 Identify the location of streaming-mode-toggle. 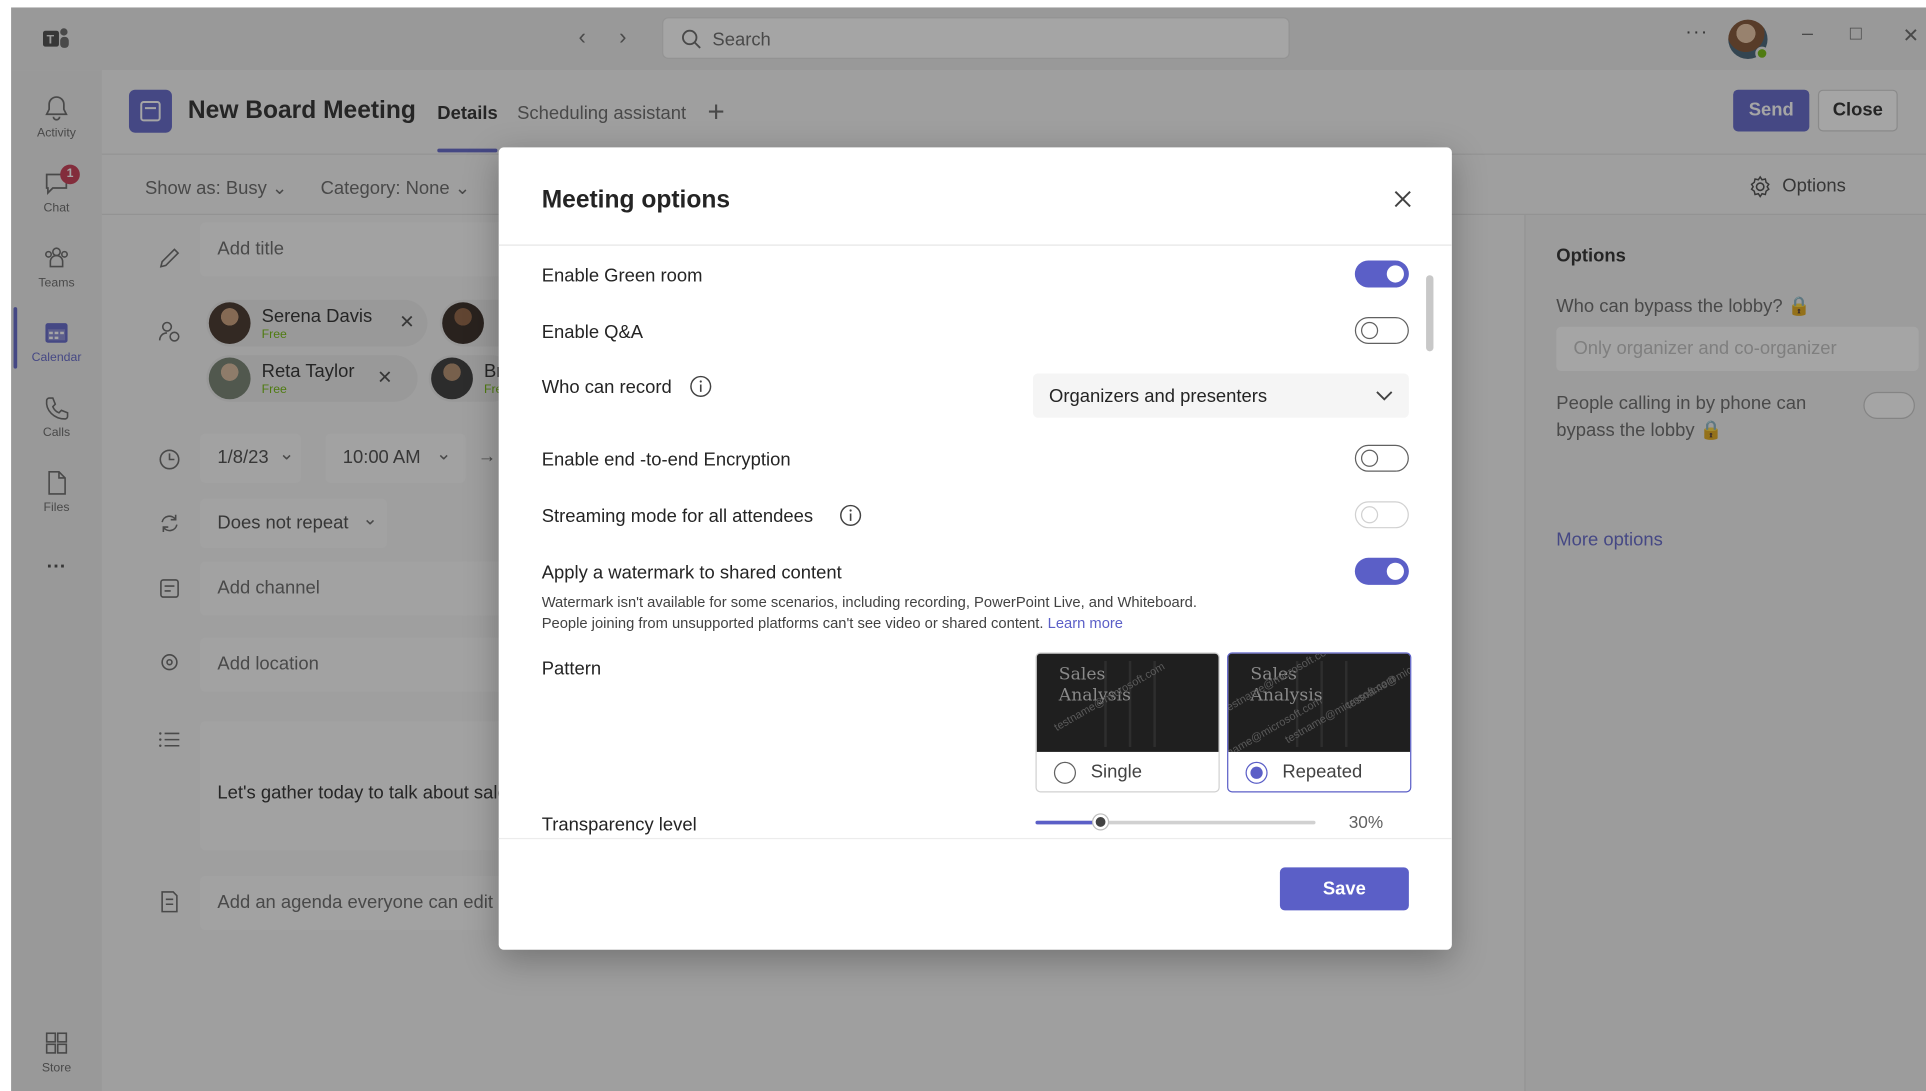
(1381, 515).